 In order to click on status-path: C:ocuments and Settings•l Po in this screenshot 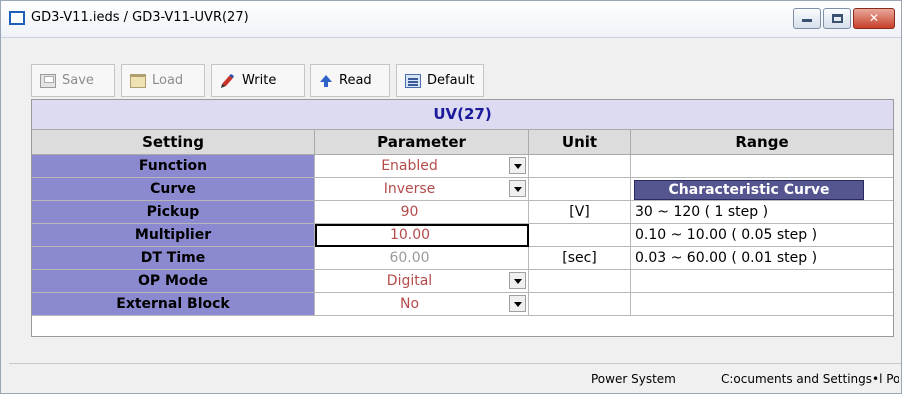, I will do `click(810, 379)`.